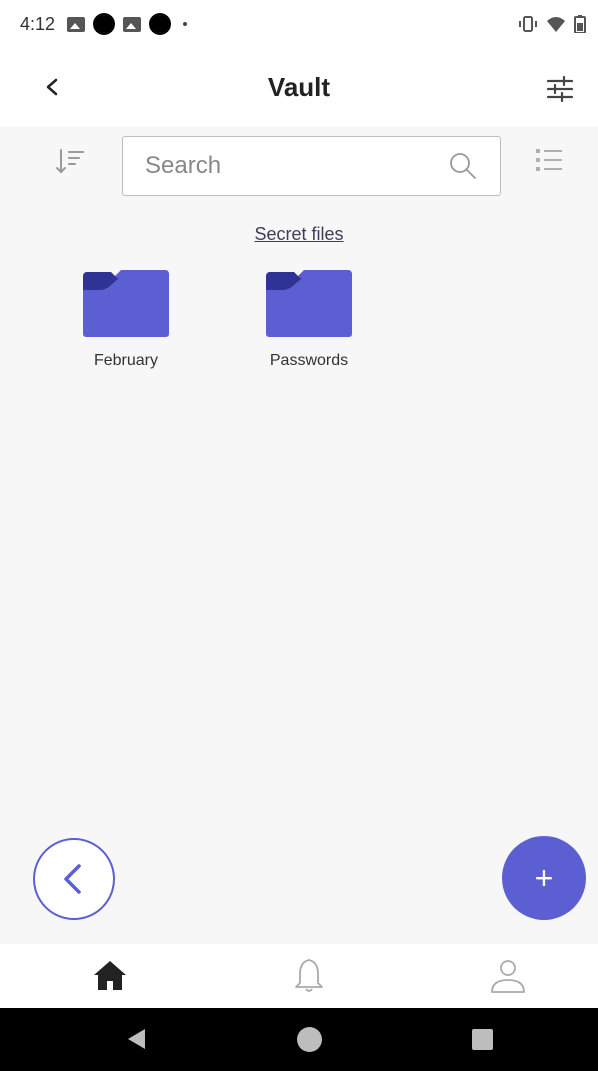  I want to click on list-view-button, so click(549, 160).